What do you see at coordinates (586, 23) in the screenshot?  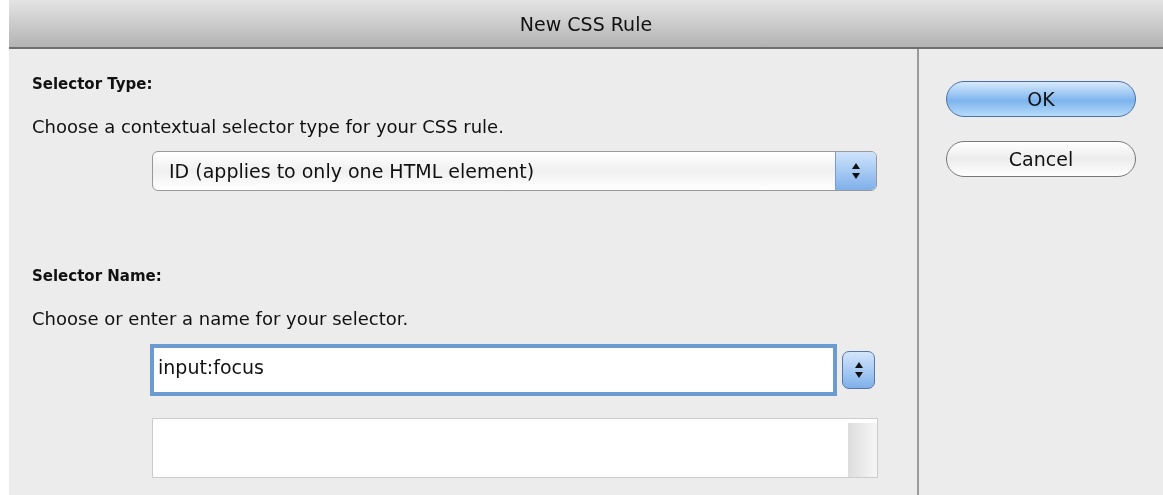 I see `window-title: New CSS Rule` at bounding box center [586, 23].